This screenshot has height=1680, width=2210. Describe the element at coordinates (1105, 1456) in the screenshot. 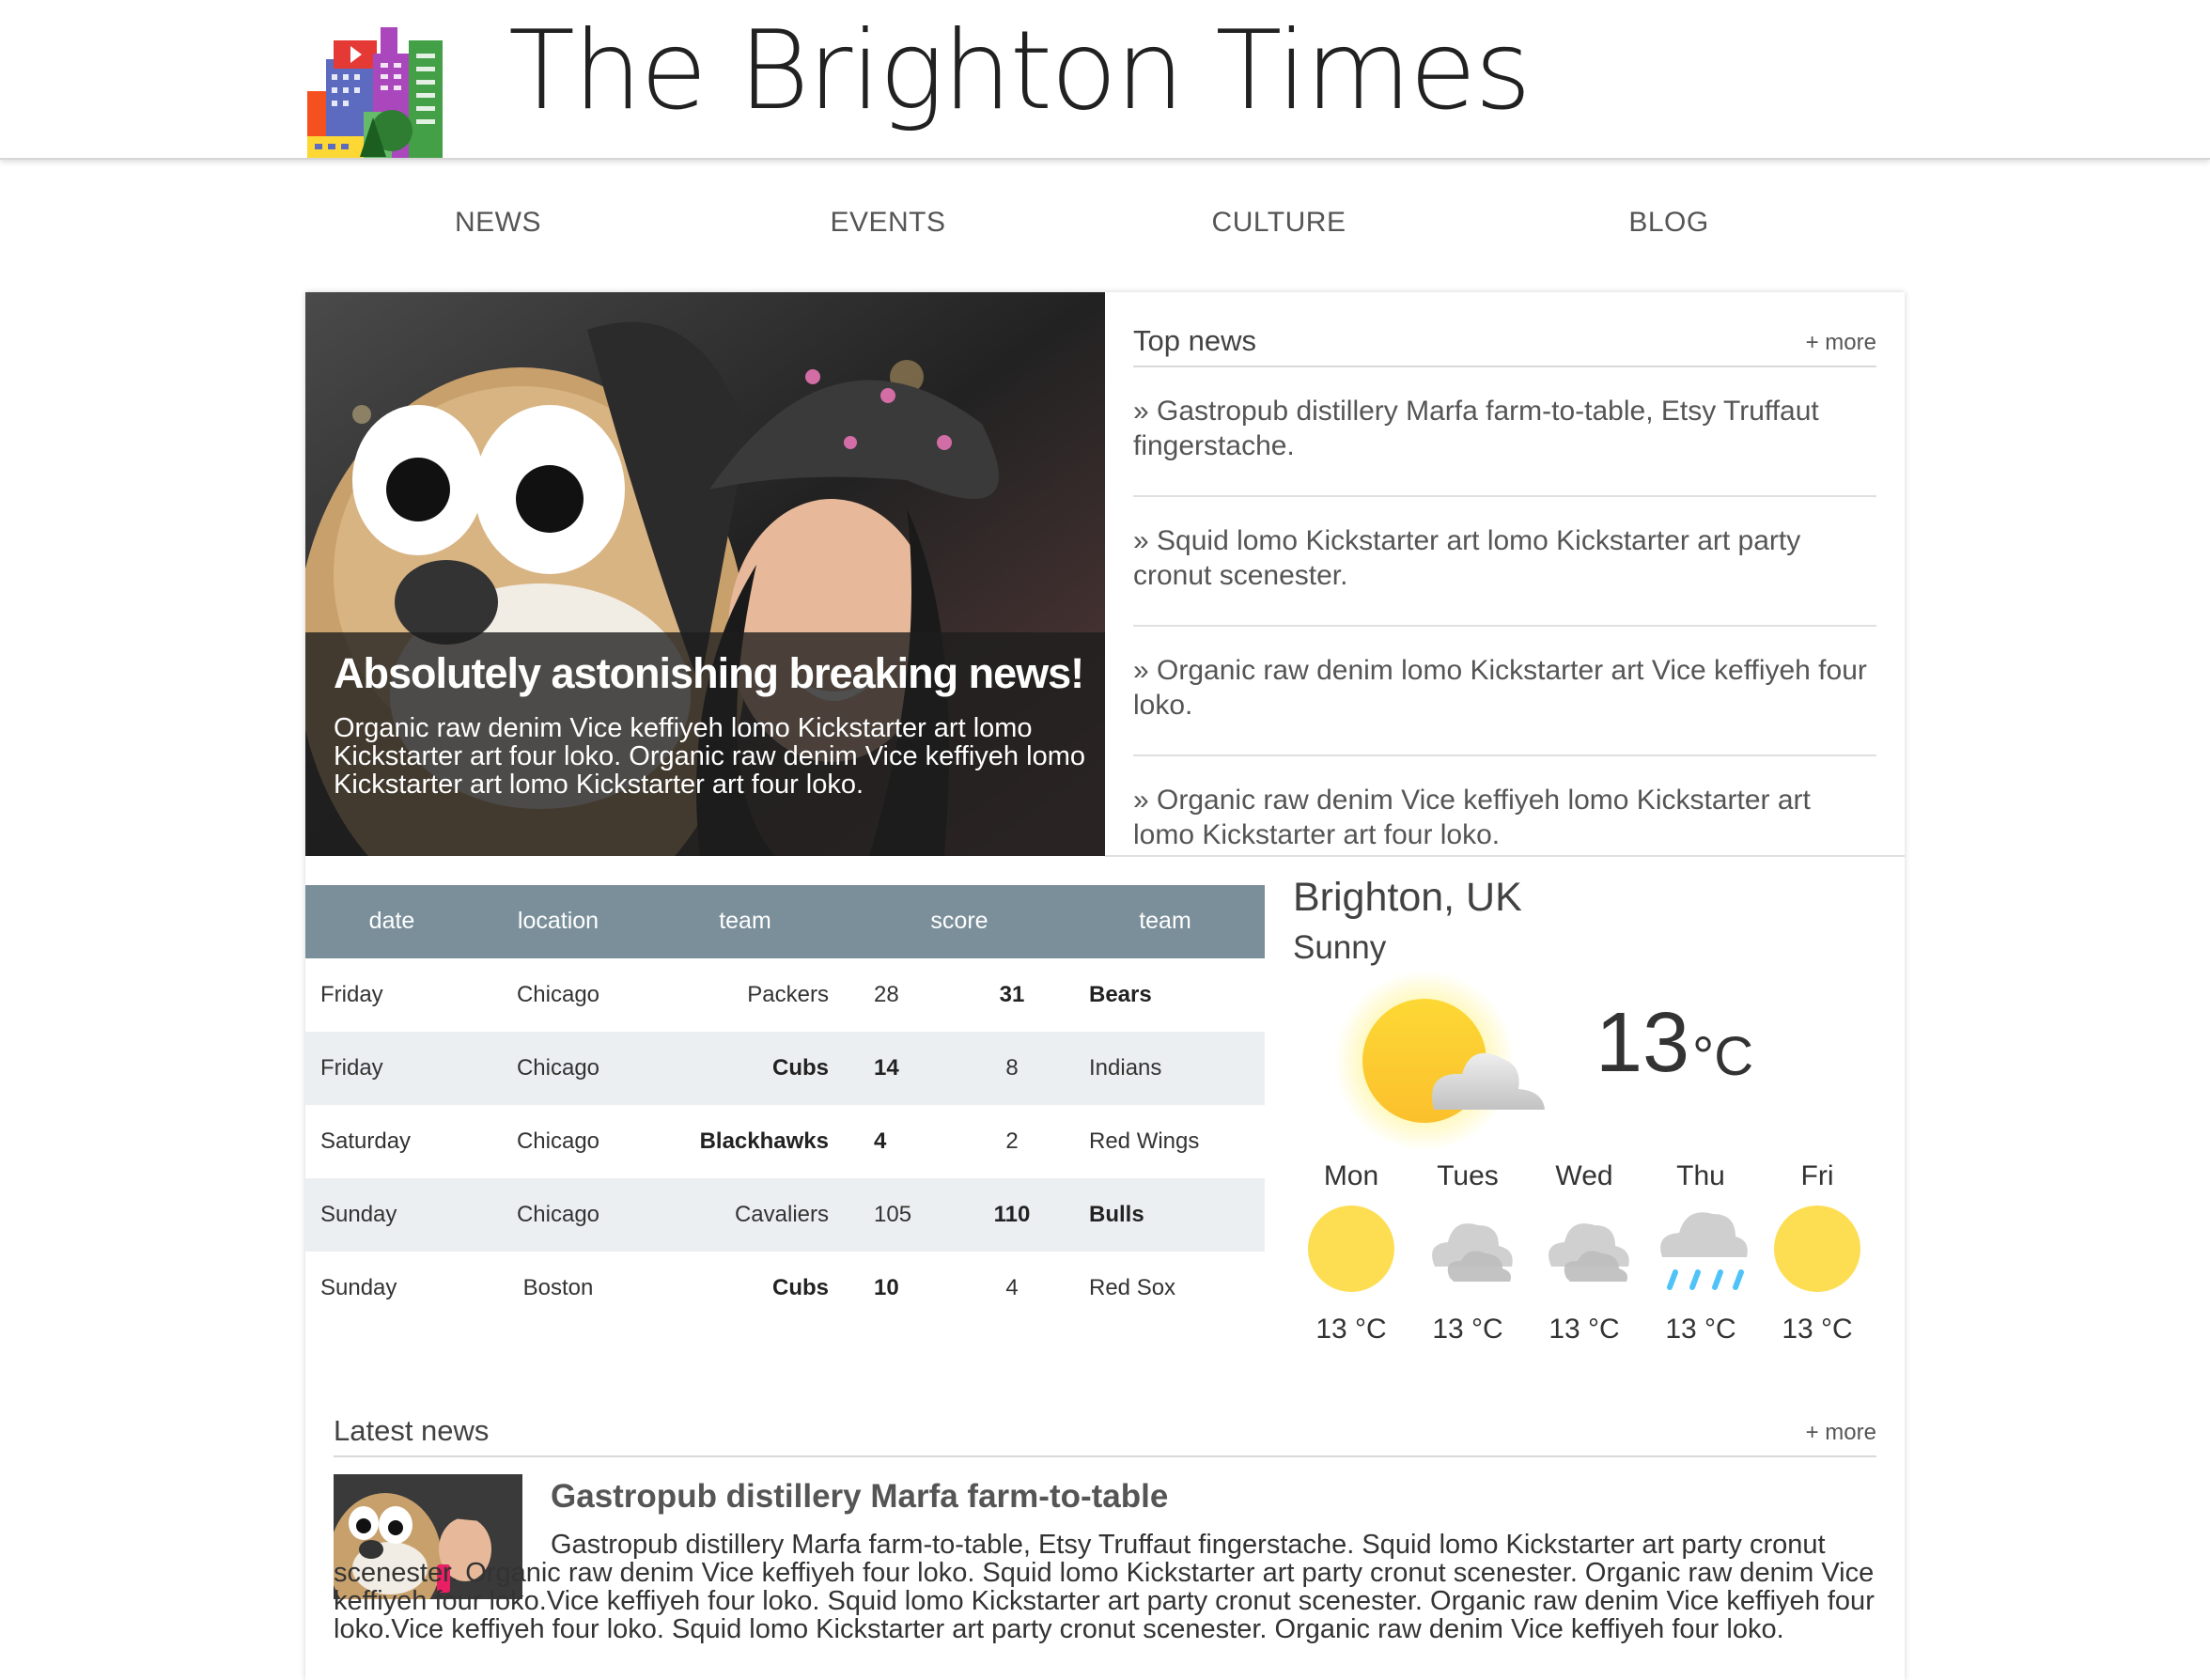

I see `latest-news-rule` at that location.